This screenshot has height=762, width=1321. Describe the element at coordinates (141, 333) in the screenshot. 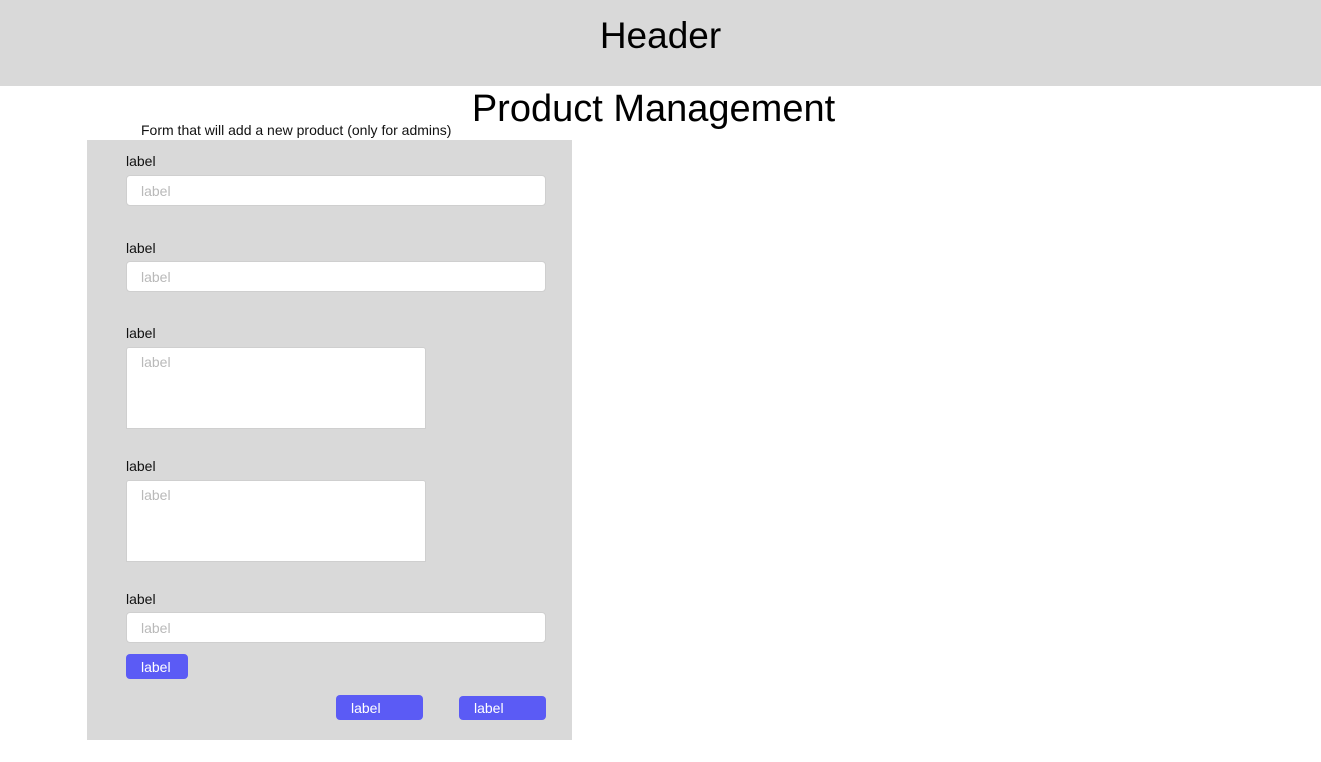

I see `field-3-label: label` at that location.